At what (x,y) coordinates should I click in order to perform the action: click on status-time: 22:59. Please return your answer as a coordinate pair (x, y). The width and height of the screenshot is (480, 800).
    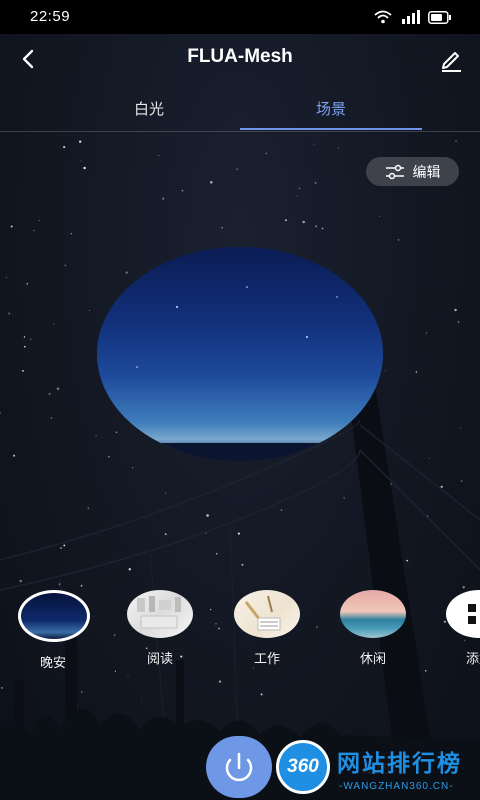
    Looking at the image, I should click on (50, 16).